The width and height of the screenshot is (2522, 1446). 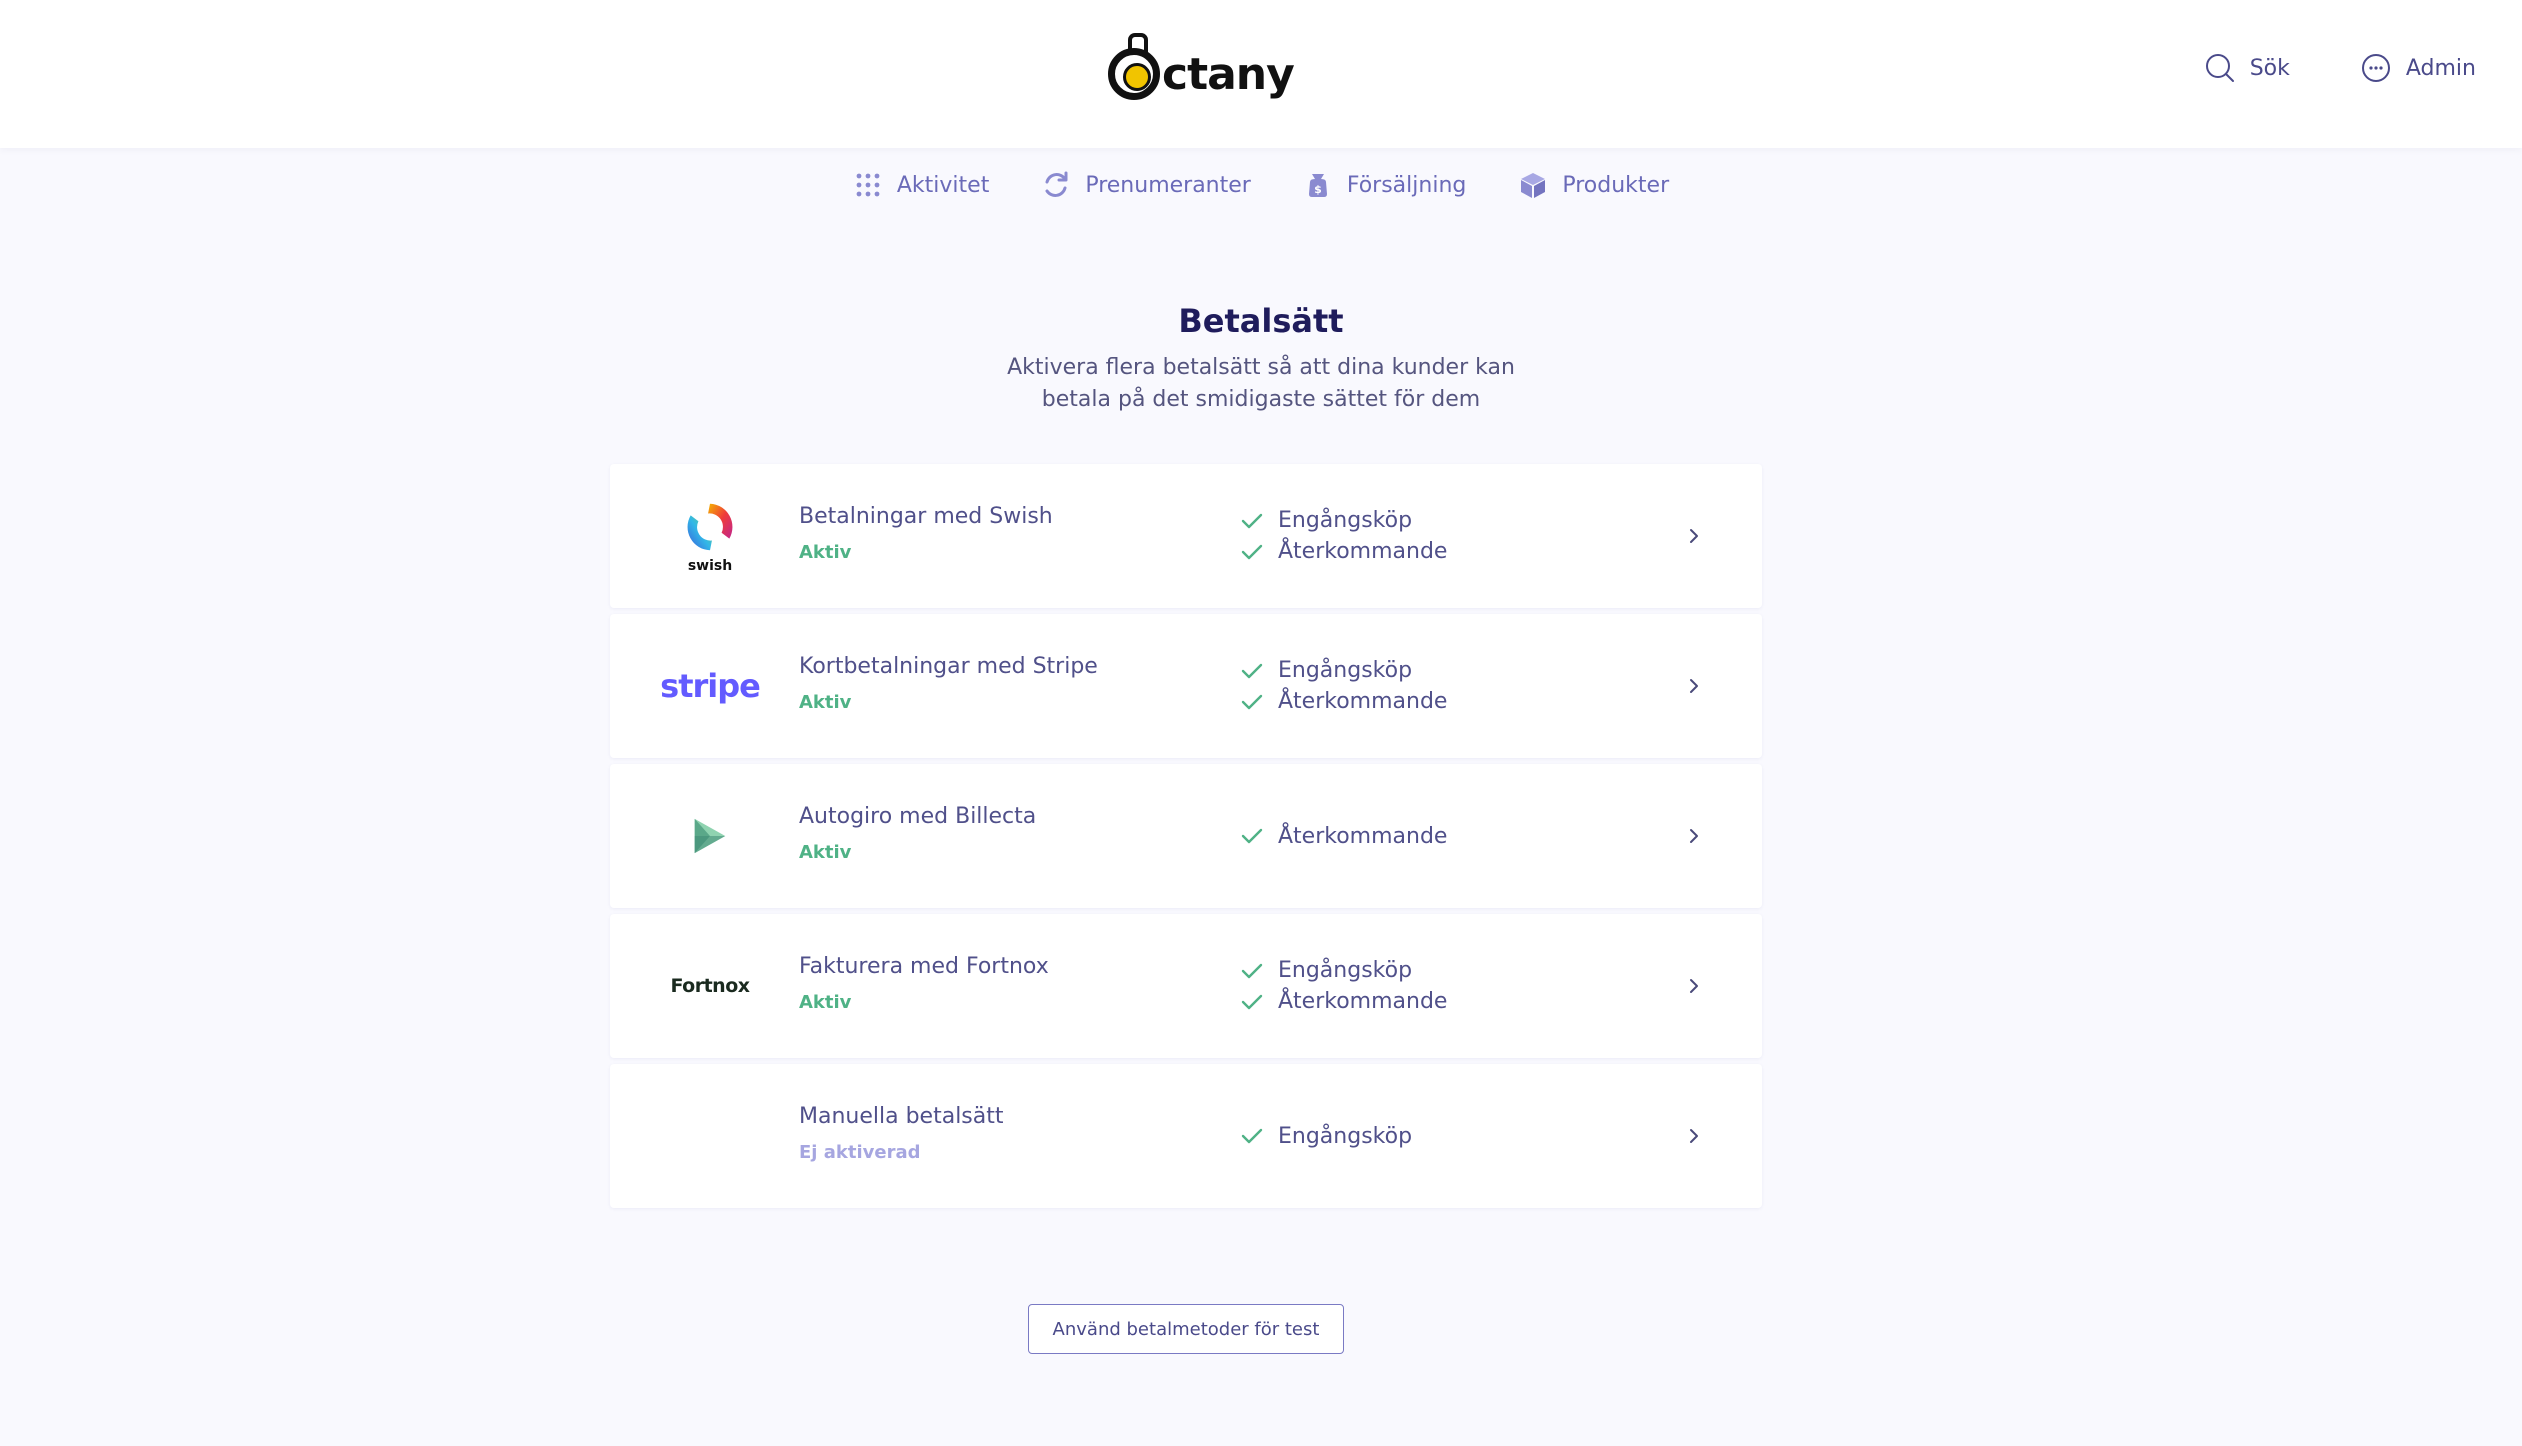 I want to click on logo-ring-icon, so click(x=1134, y=66).